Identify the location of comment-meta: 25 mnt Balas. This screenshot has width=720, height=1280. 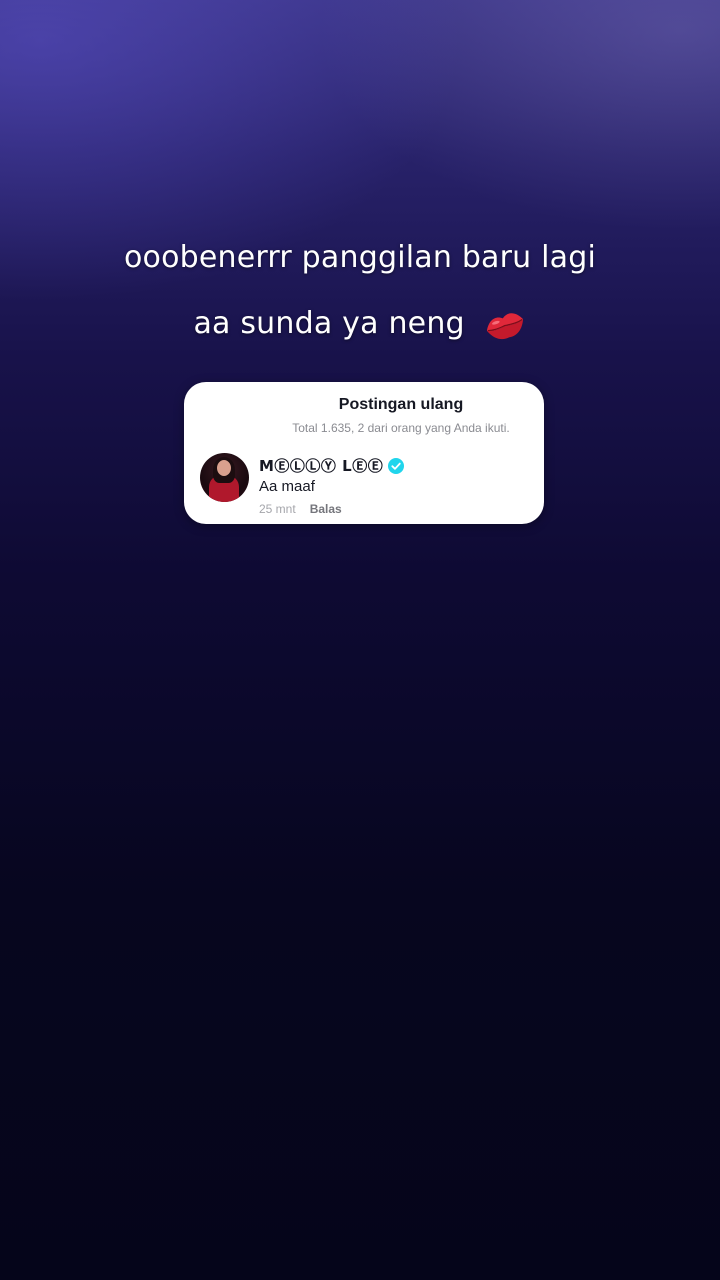
(300, 509).